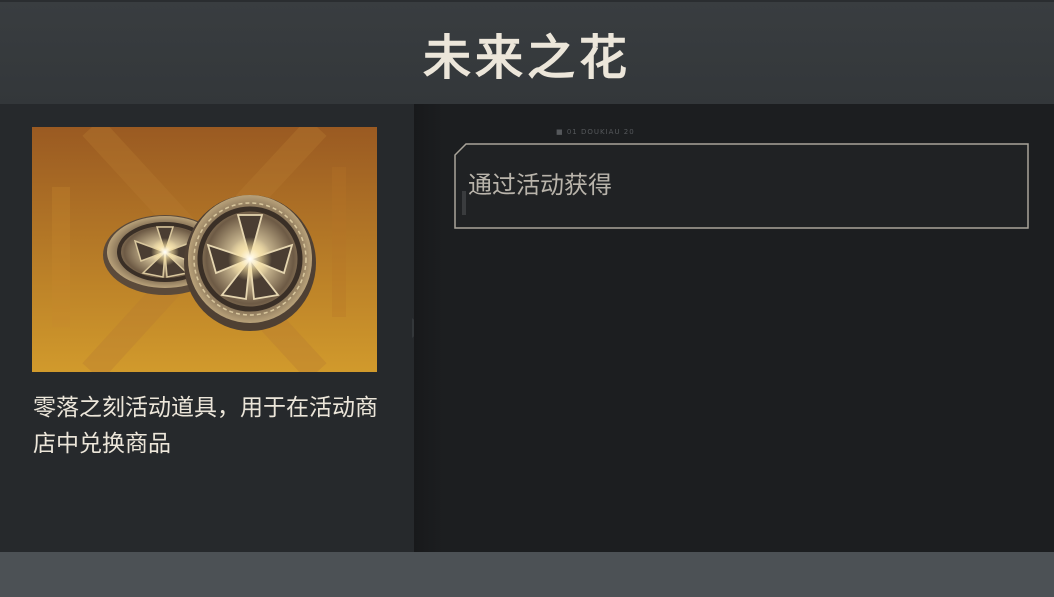  What do you see at coordinates (540, 185) in the screenshot?
I see `source-entry-label: 通过活动获得` at bounding box center [540, 185].